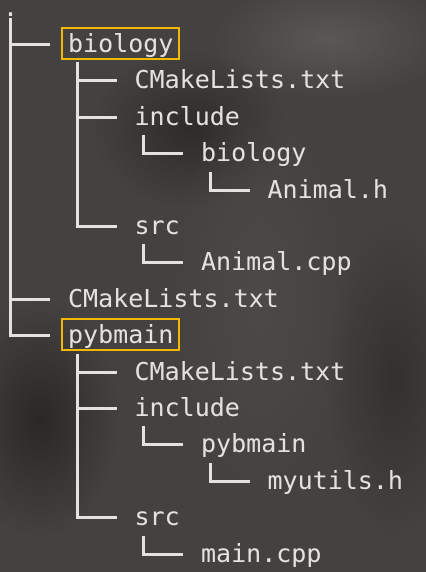 This screenshot has height=572, width=426. I want to click on item-label: biology, so click(254, 153).